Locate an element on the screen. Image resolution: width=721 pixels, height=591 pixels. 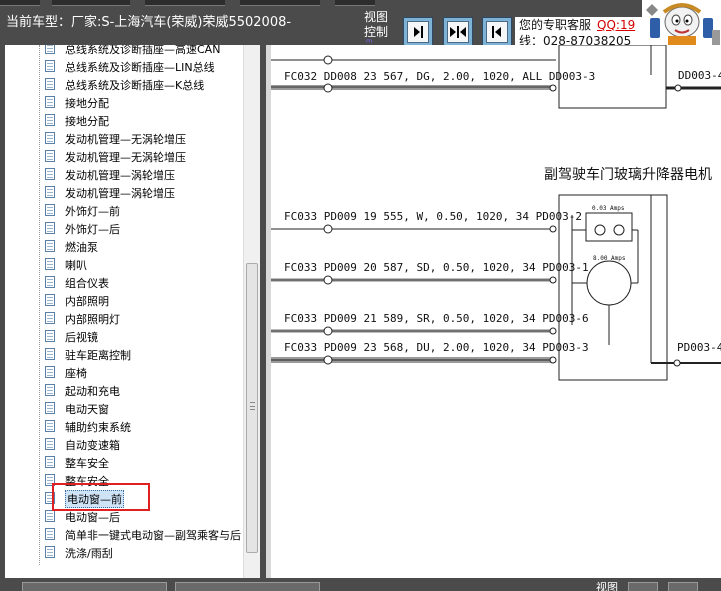
motor-rating-label: 8.00 Amps is located at coordinates (609, 258).